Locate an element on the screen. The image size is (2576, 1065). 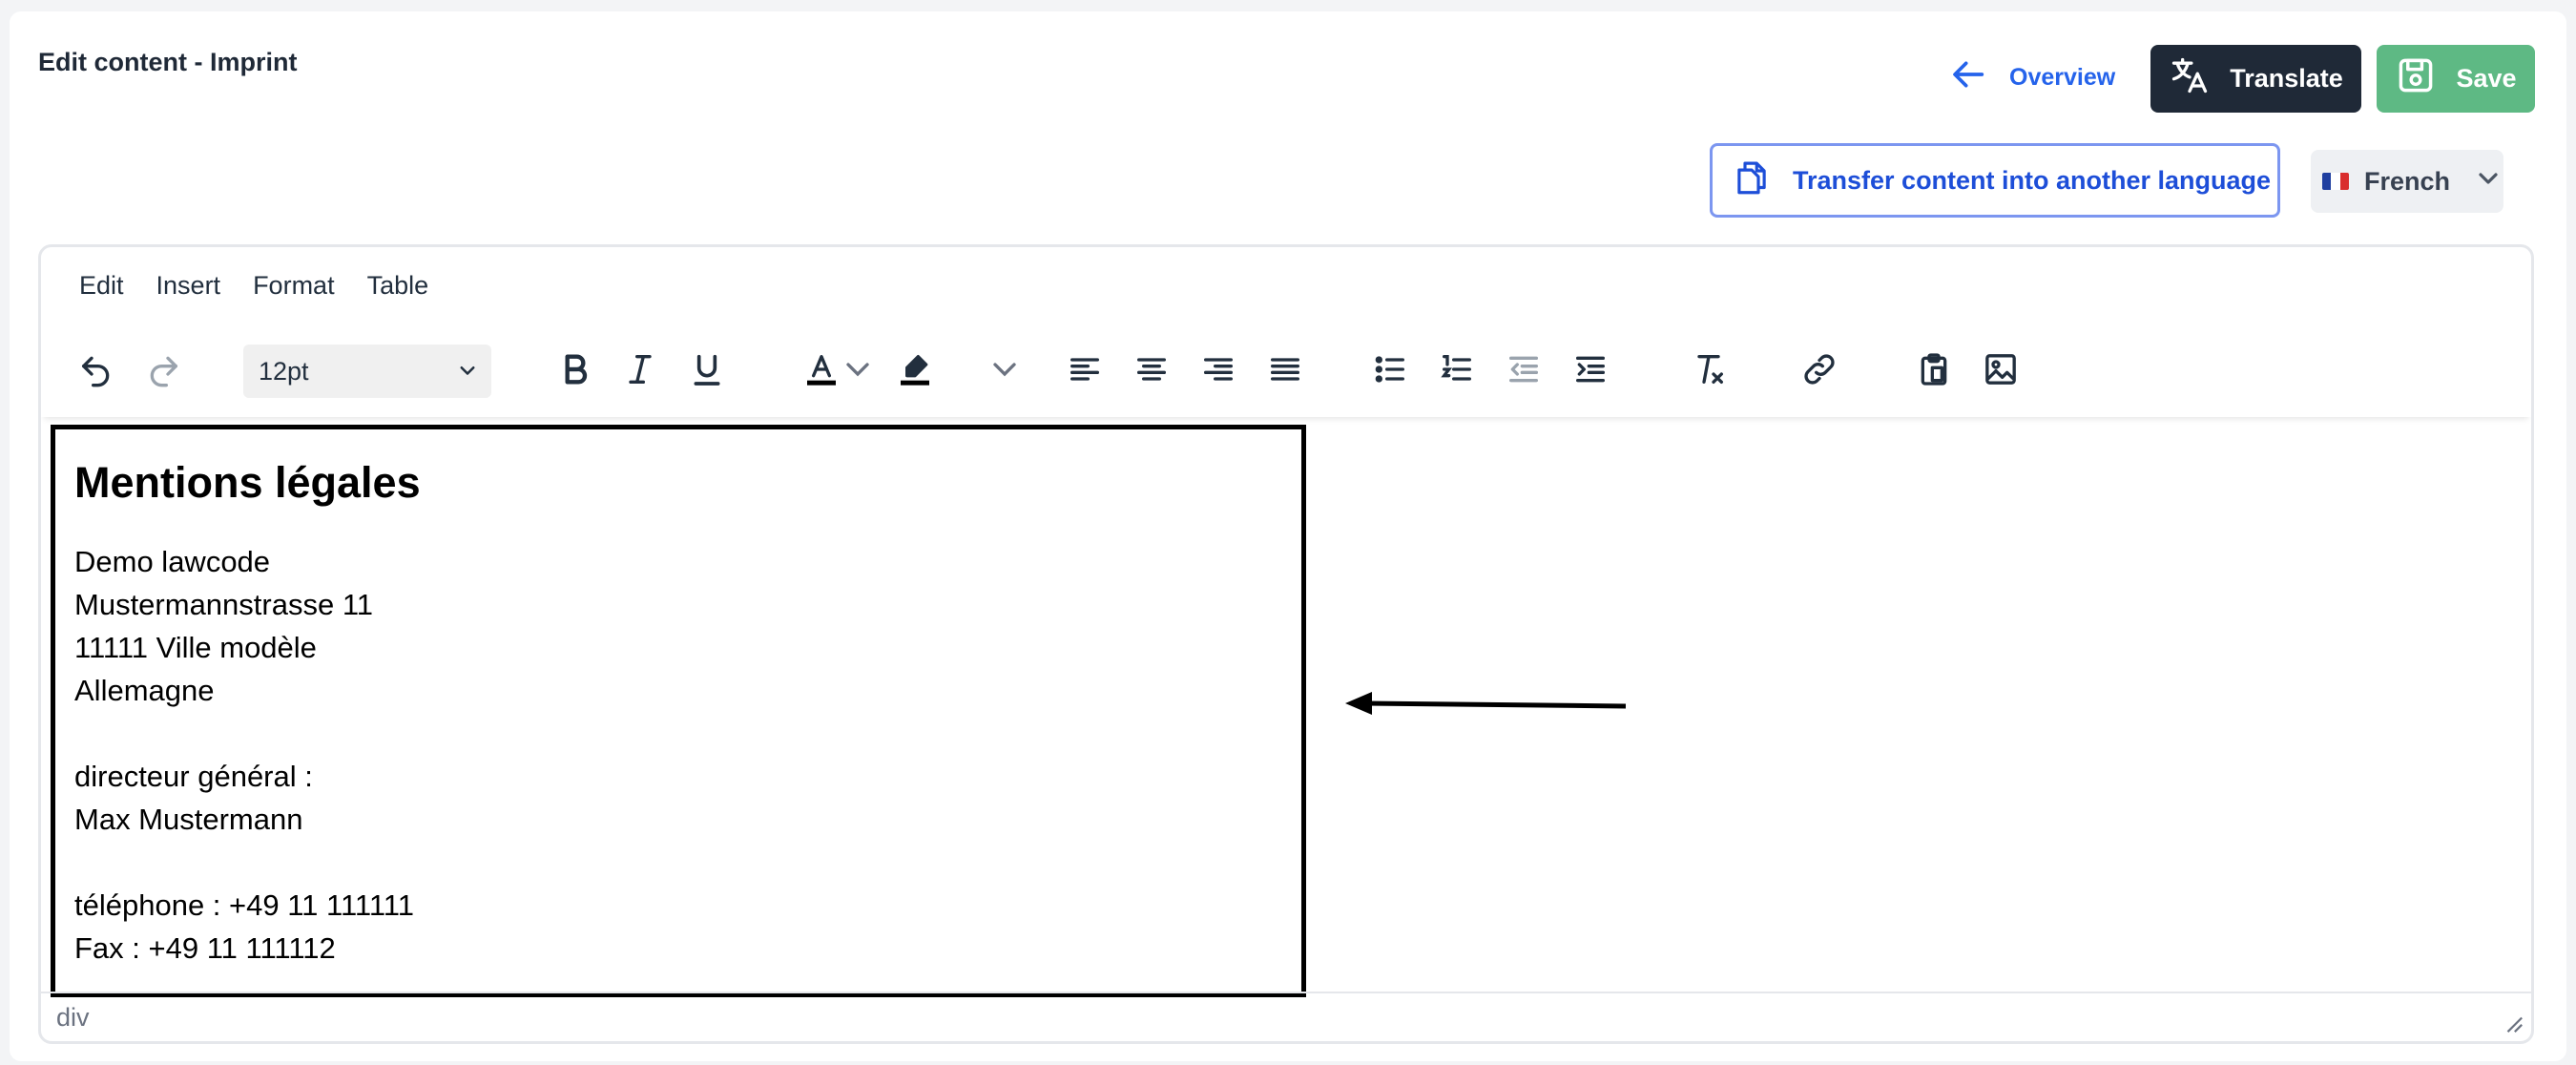
redo-icon is located at coordinates (163, 371).